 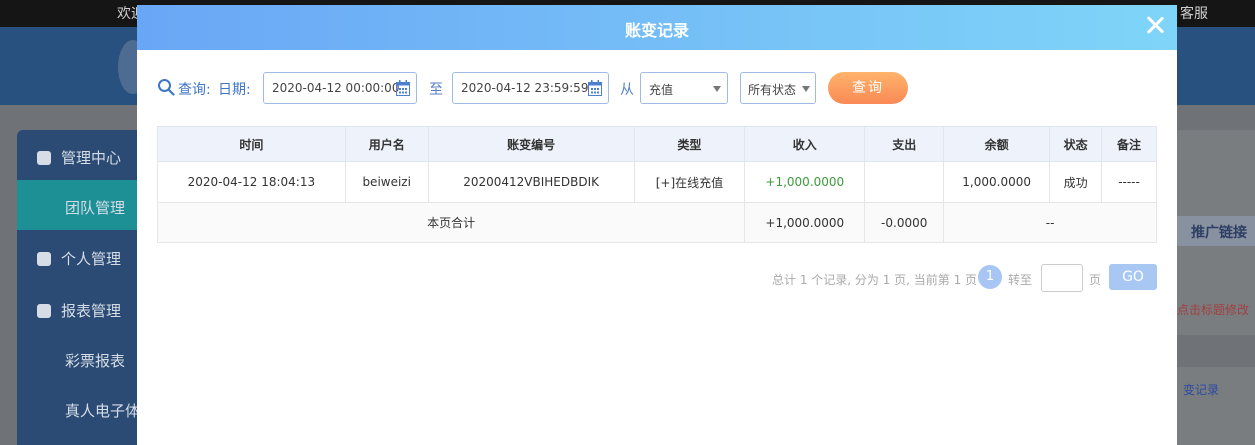 I want to click on background-right-panel: 推广链接 点击标题修改 变记录, so click(x=1216, y=287).